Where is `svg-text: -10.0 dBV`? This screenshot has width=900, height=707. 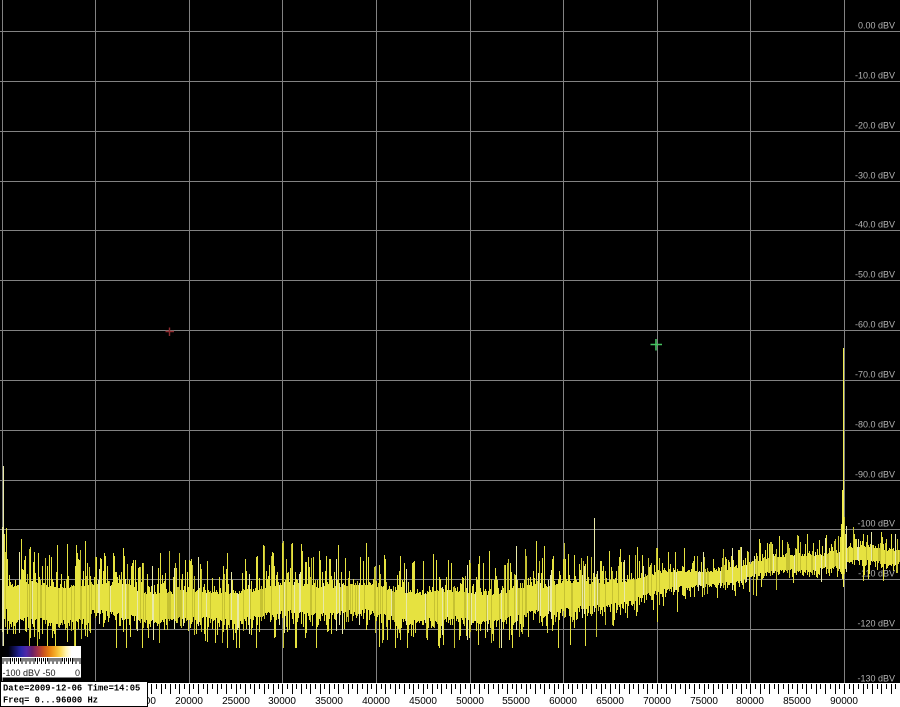
svg-text: -10.0 dBV is located at coordinates (875, 76).